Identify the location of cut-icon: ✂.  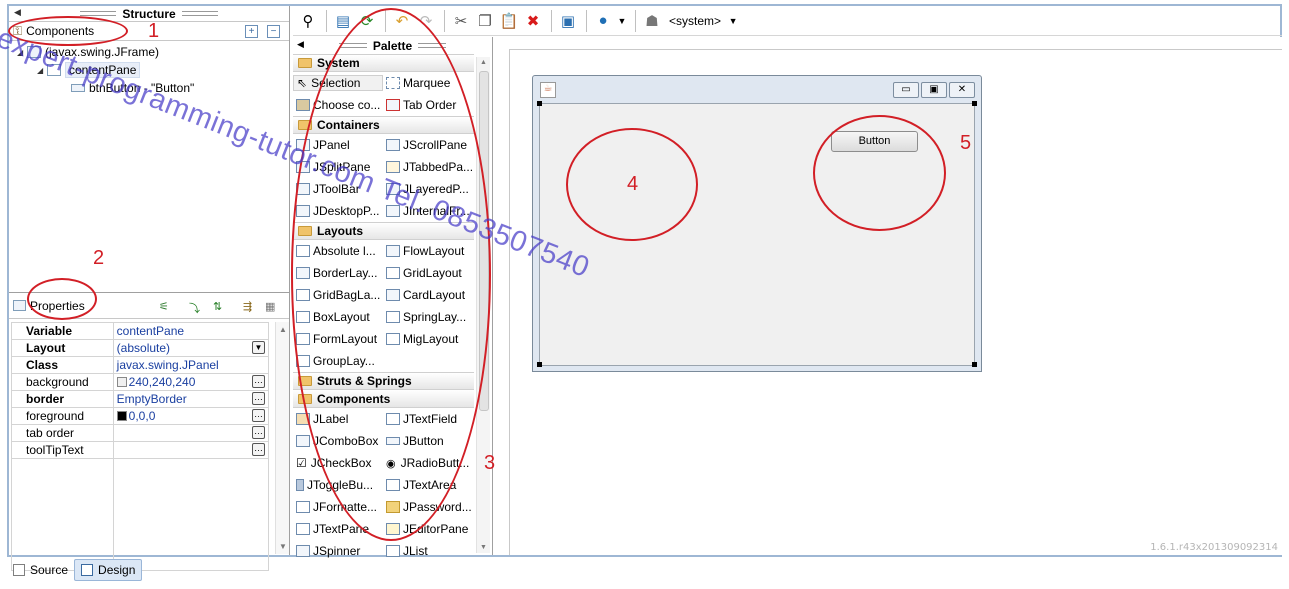
(461, 21).